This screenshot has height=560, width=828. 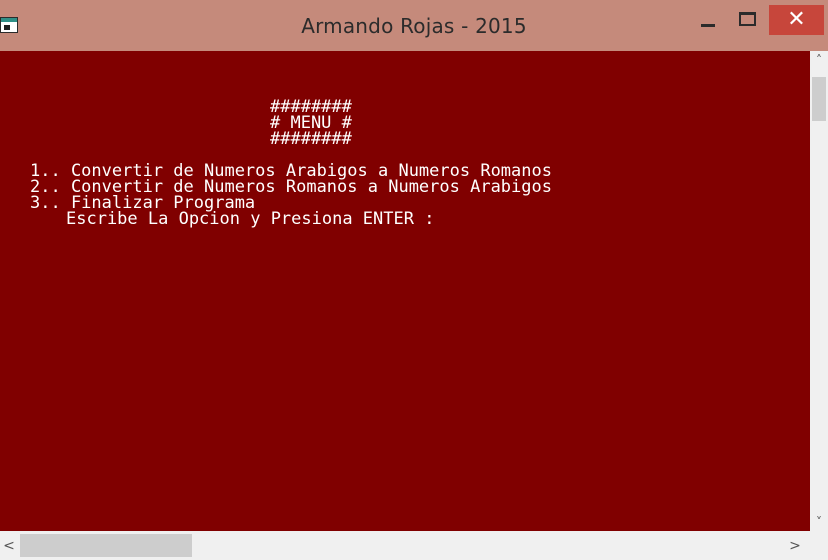 What do you see at coordinates (819, 291) in the screenshot?
I see `vertical-scrollbar: ˄ ˅` at bounding box center [819, 291].